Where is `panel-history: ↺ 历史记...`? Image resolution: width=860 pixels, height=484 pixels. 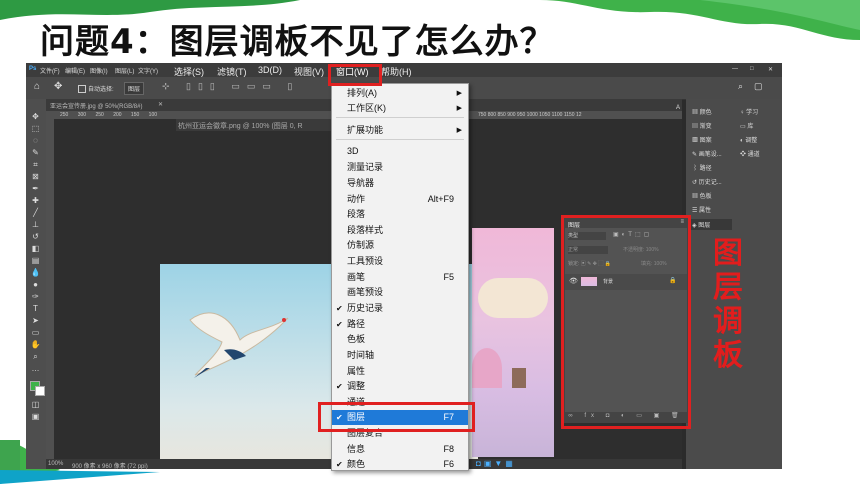 panel-history: ↺ 历史记... is located at coordinates (707, 181).